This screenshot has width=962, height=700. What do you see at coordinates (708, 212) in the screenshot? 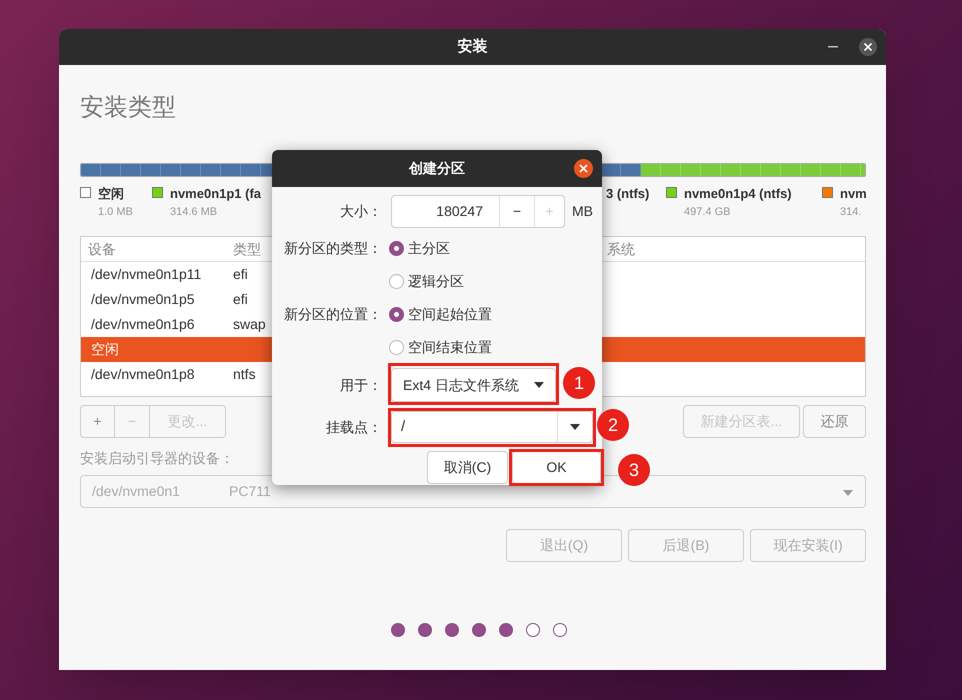
I see `legend-size: 497.4 GB` at bounding box center [708, 212].